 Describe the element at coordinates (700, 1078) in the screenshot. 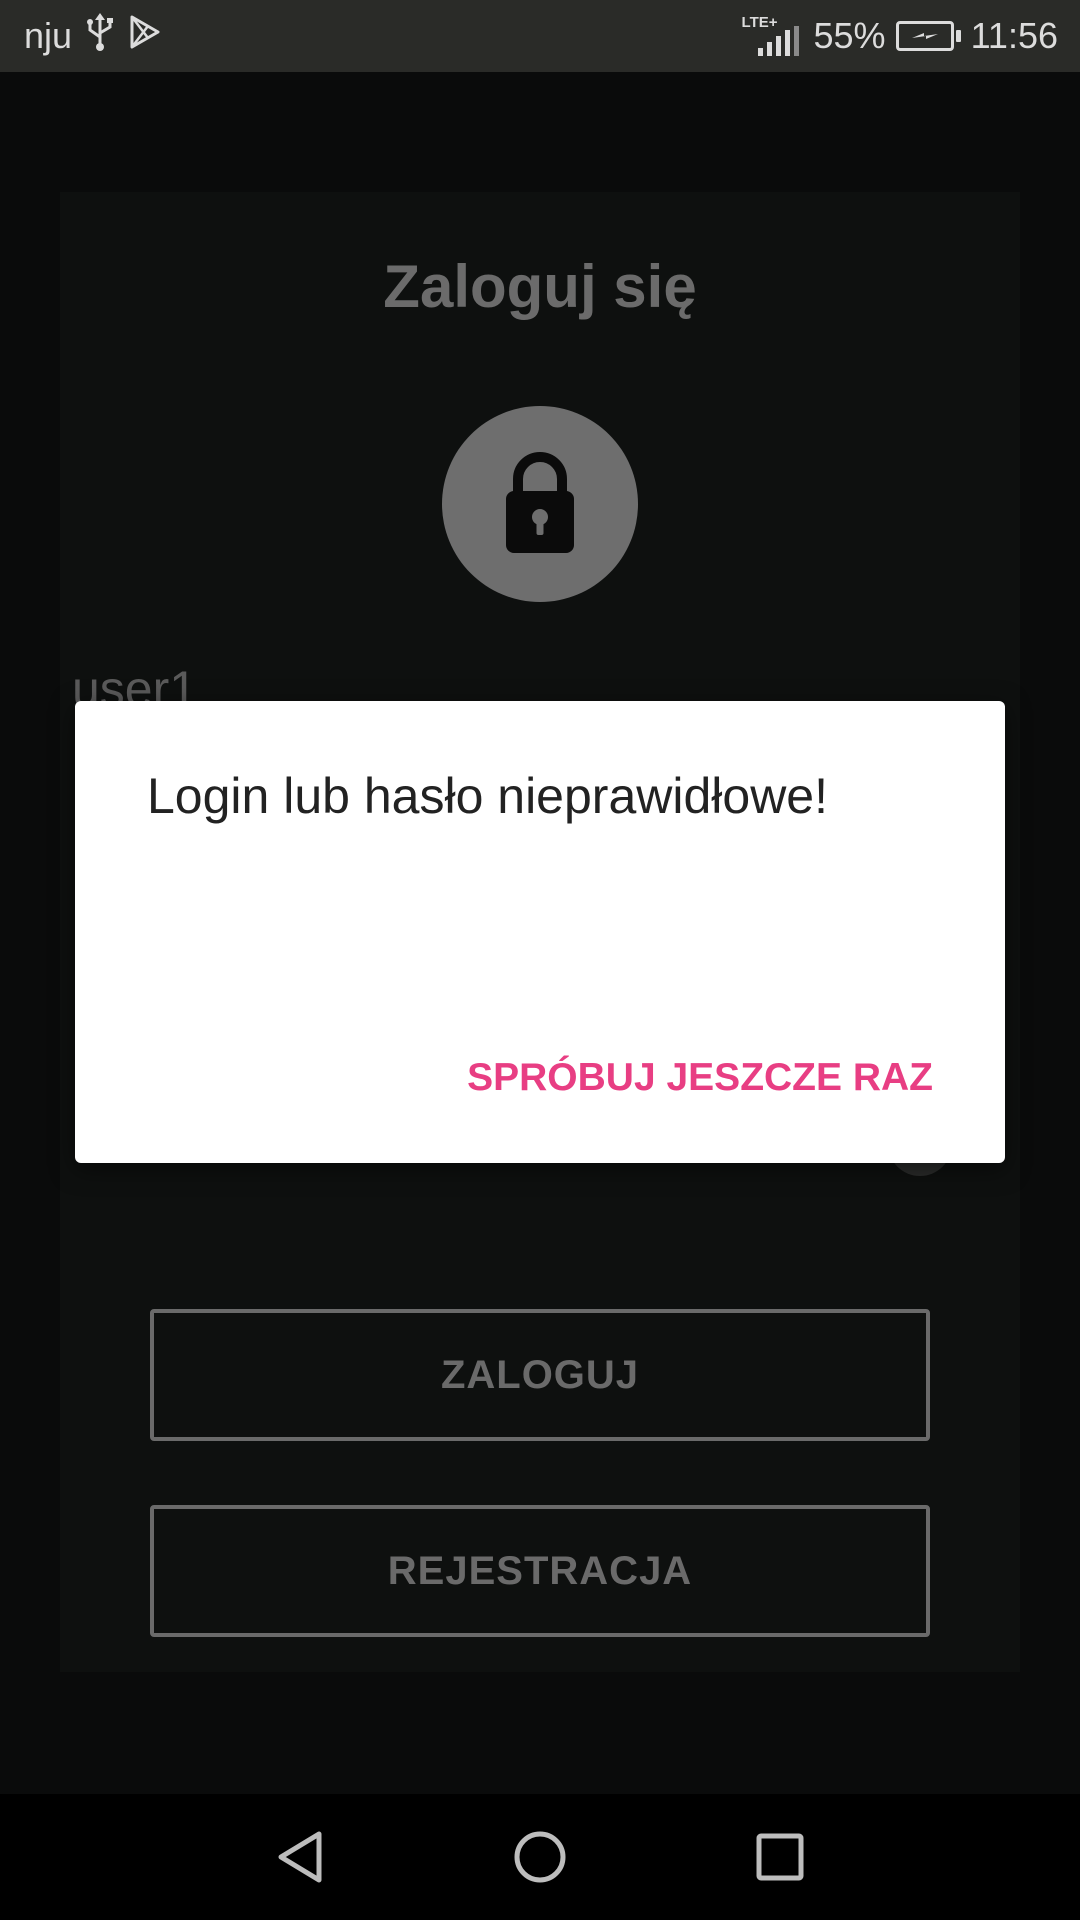

I see `try-again-button: SPRÓBUJ JESZCZE RAZ` at that location.